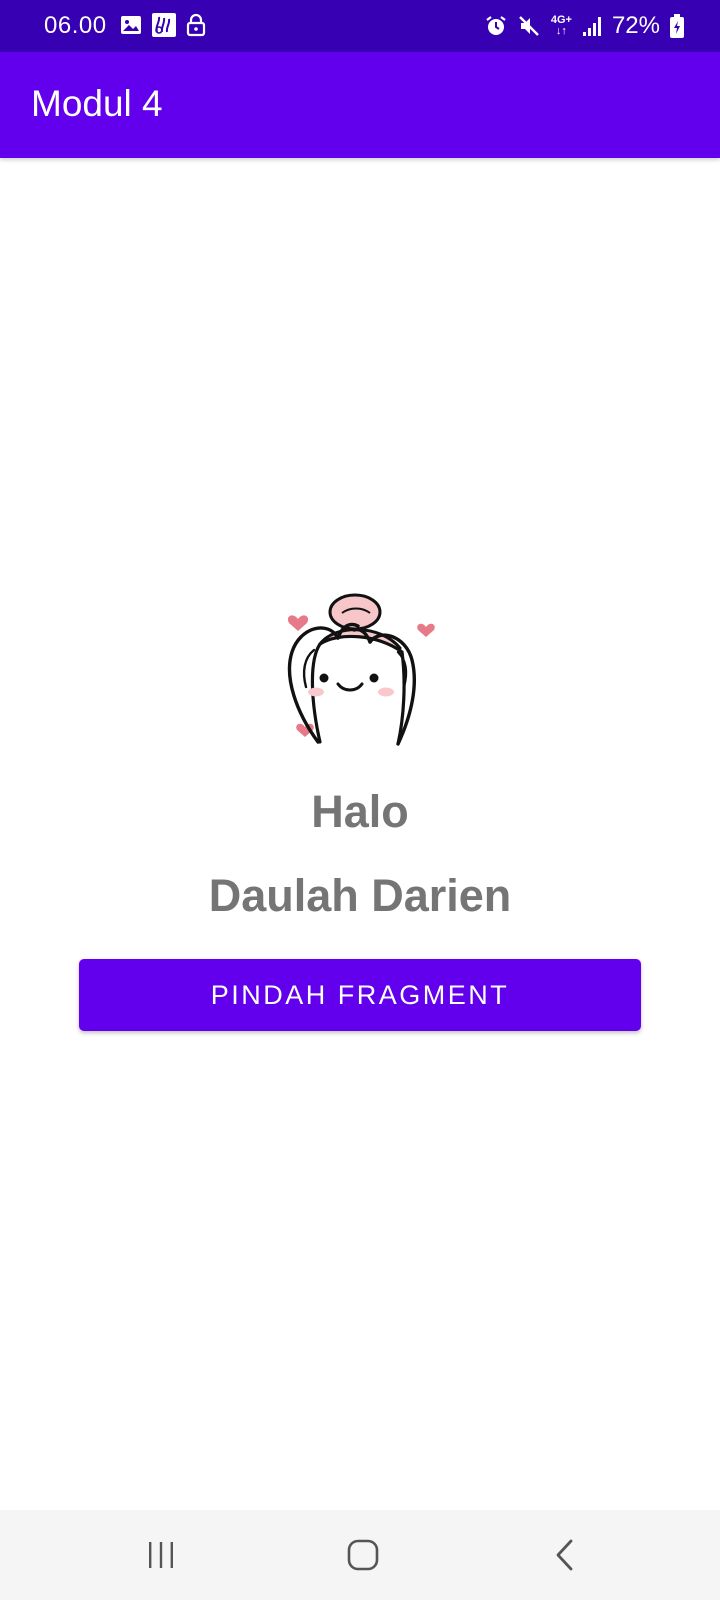  What do you see at coordinates (361, 669) in the screenshot?
I see `sticker-image` at bounding box center [361, 669].